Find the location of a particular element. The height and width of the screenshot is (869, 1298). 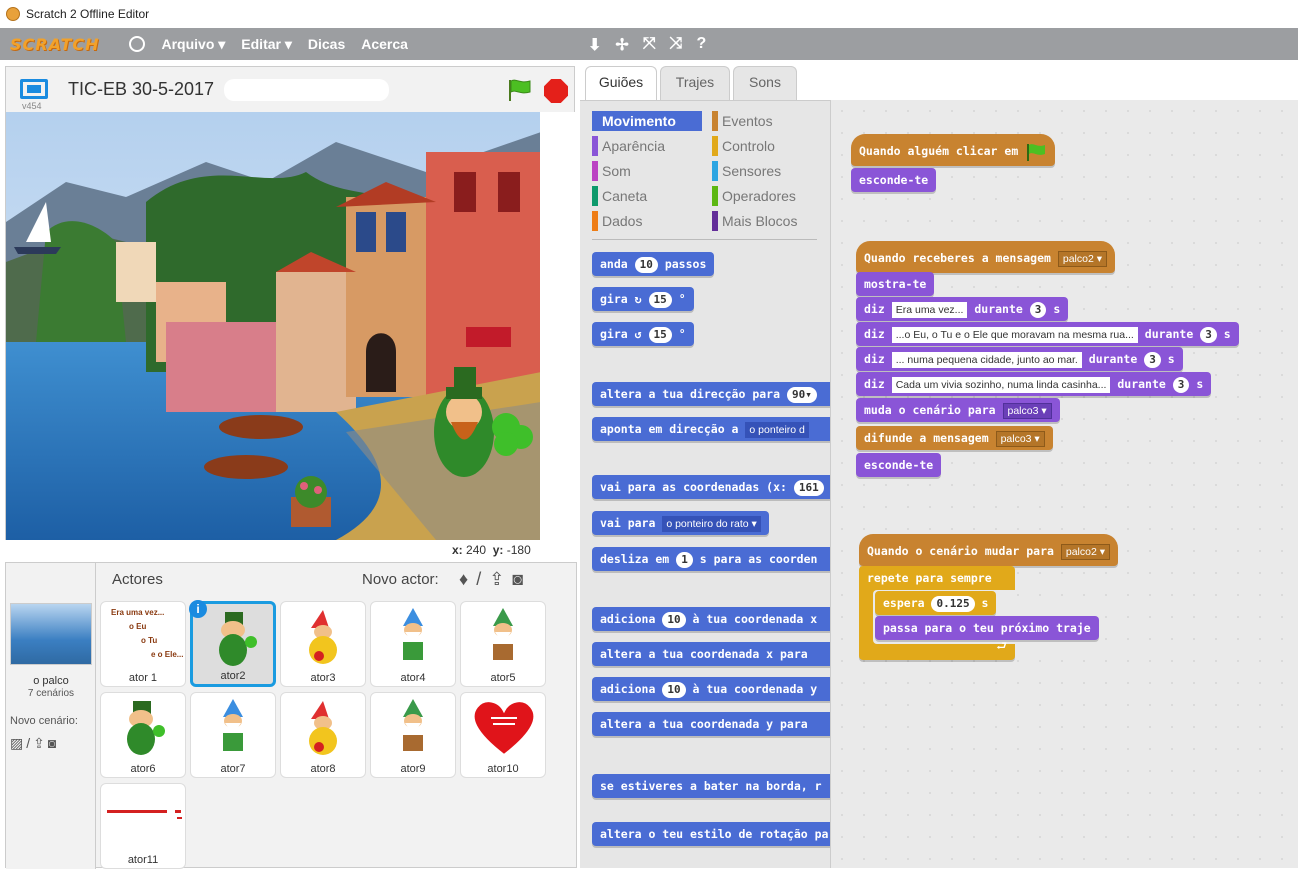

category-dados: Dados is located at coordinates (617, 221).